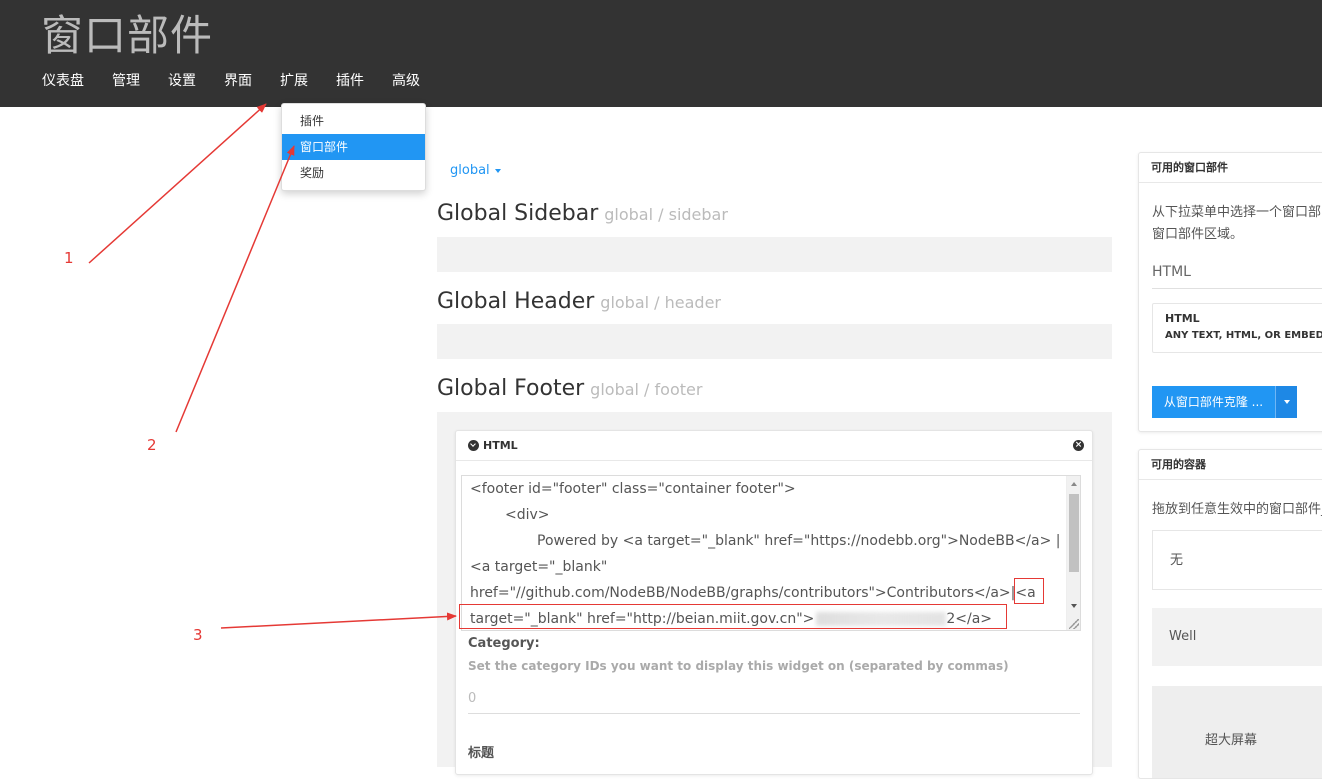  I want to click on caret-down-icon, so click(497, 170).